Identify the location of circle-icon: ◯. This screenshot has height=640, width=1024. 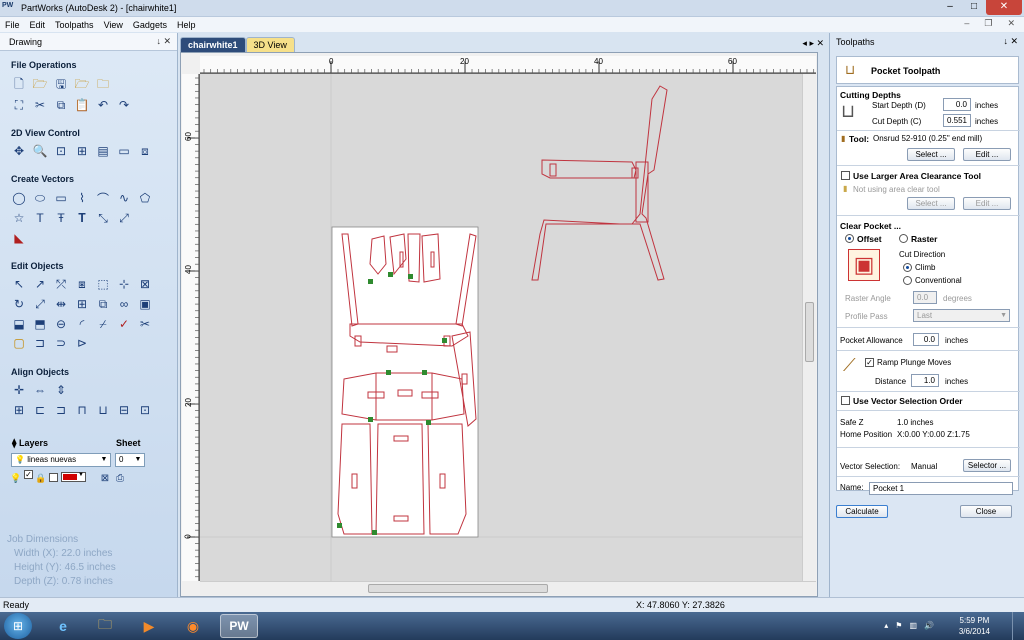
(19, 198).